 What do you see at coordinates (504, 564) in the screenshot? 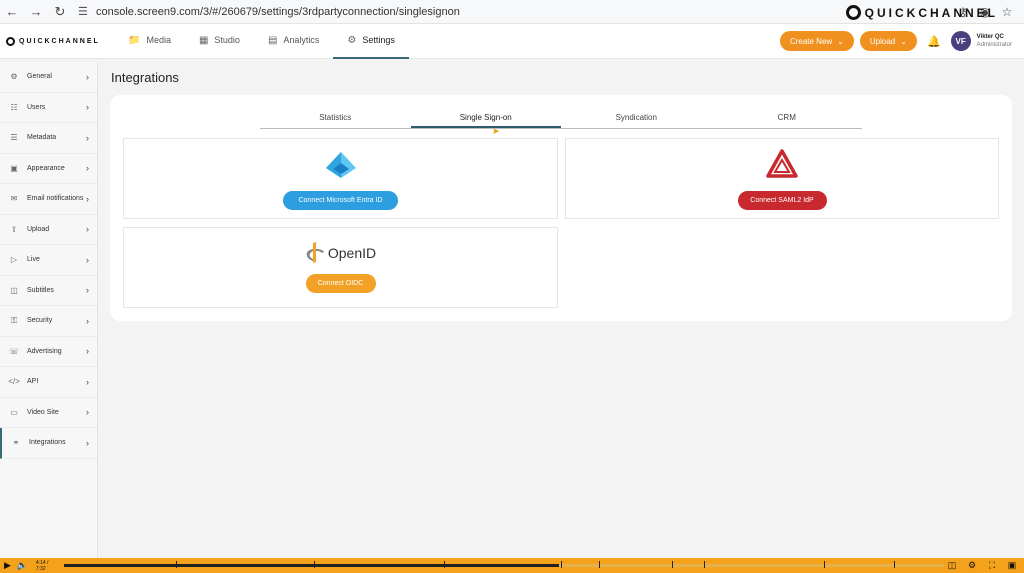
I see `seek-bar` at bounding box center [504, 564].